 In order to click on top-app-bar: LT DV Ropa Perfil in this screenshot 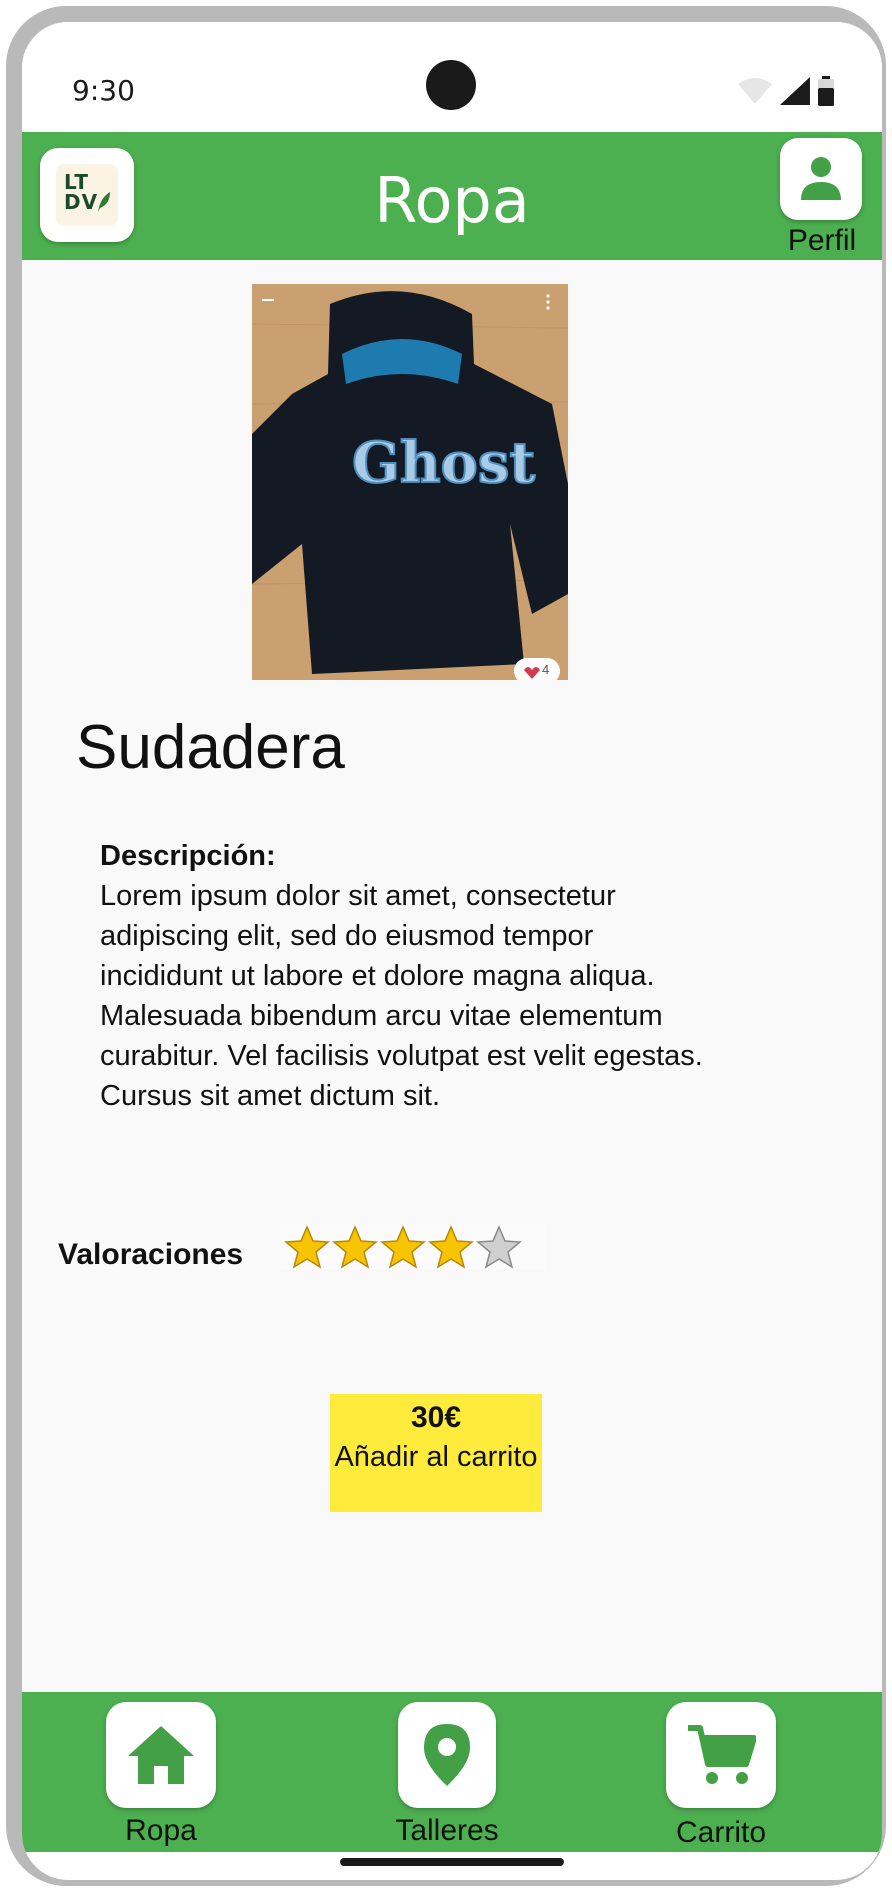, I will do `click(452, 196)`.